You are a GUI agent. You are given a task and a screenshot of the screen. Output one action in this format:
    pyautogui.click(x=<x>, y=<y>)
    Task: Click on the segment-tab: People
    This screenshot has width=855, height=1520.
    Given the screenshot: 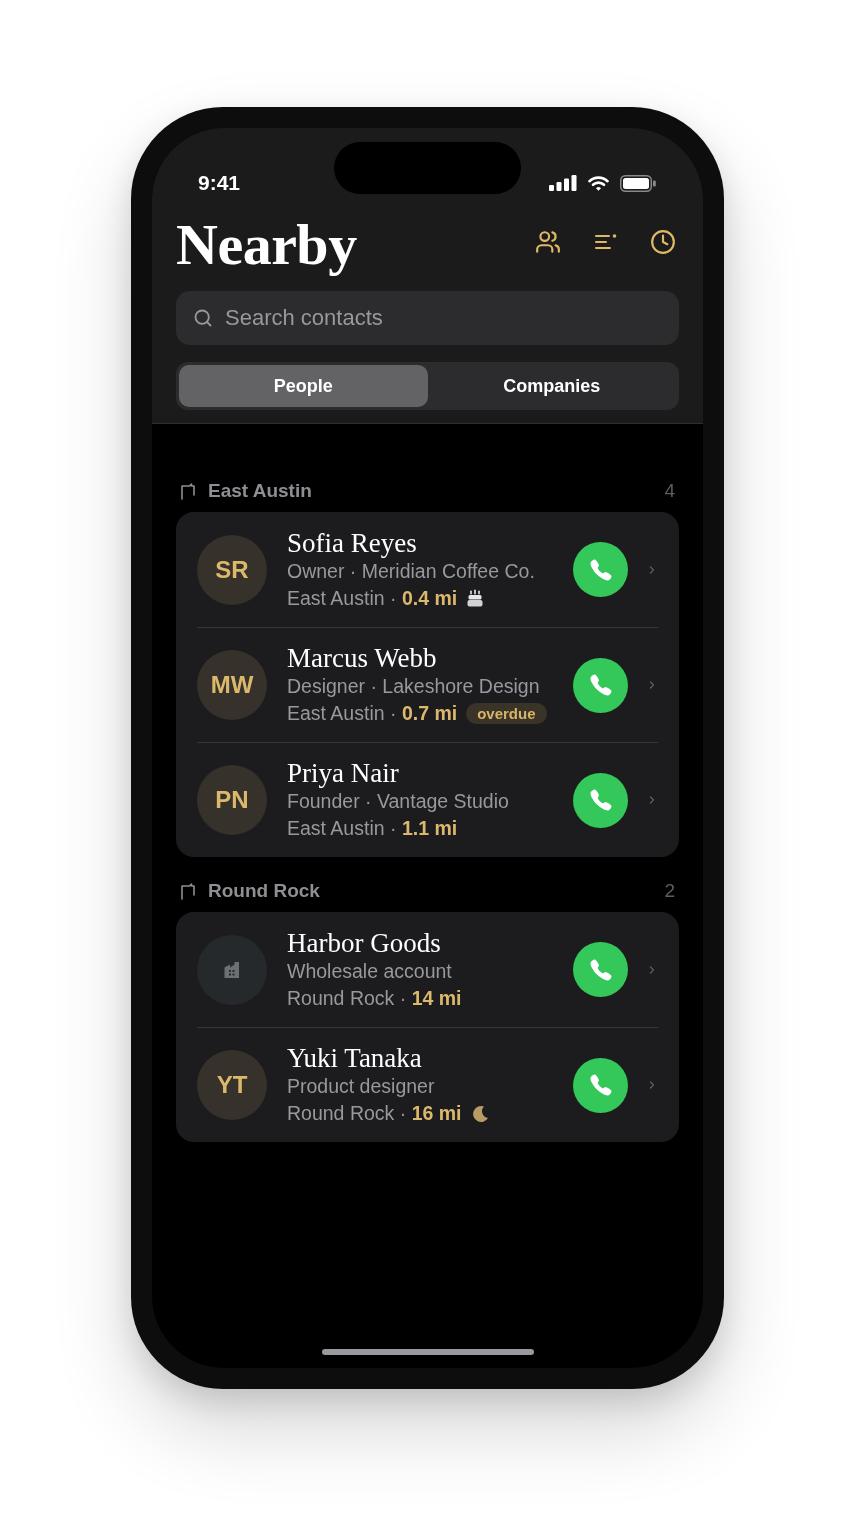 What is the action you would take?
    pyautogui.click(x=303, y=386)
    